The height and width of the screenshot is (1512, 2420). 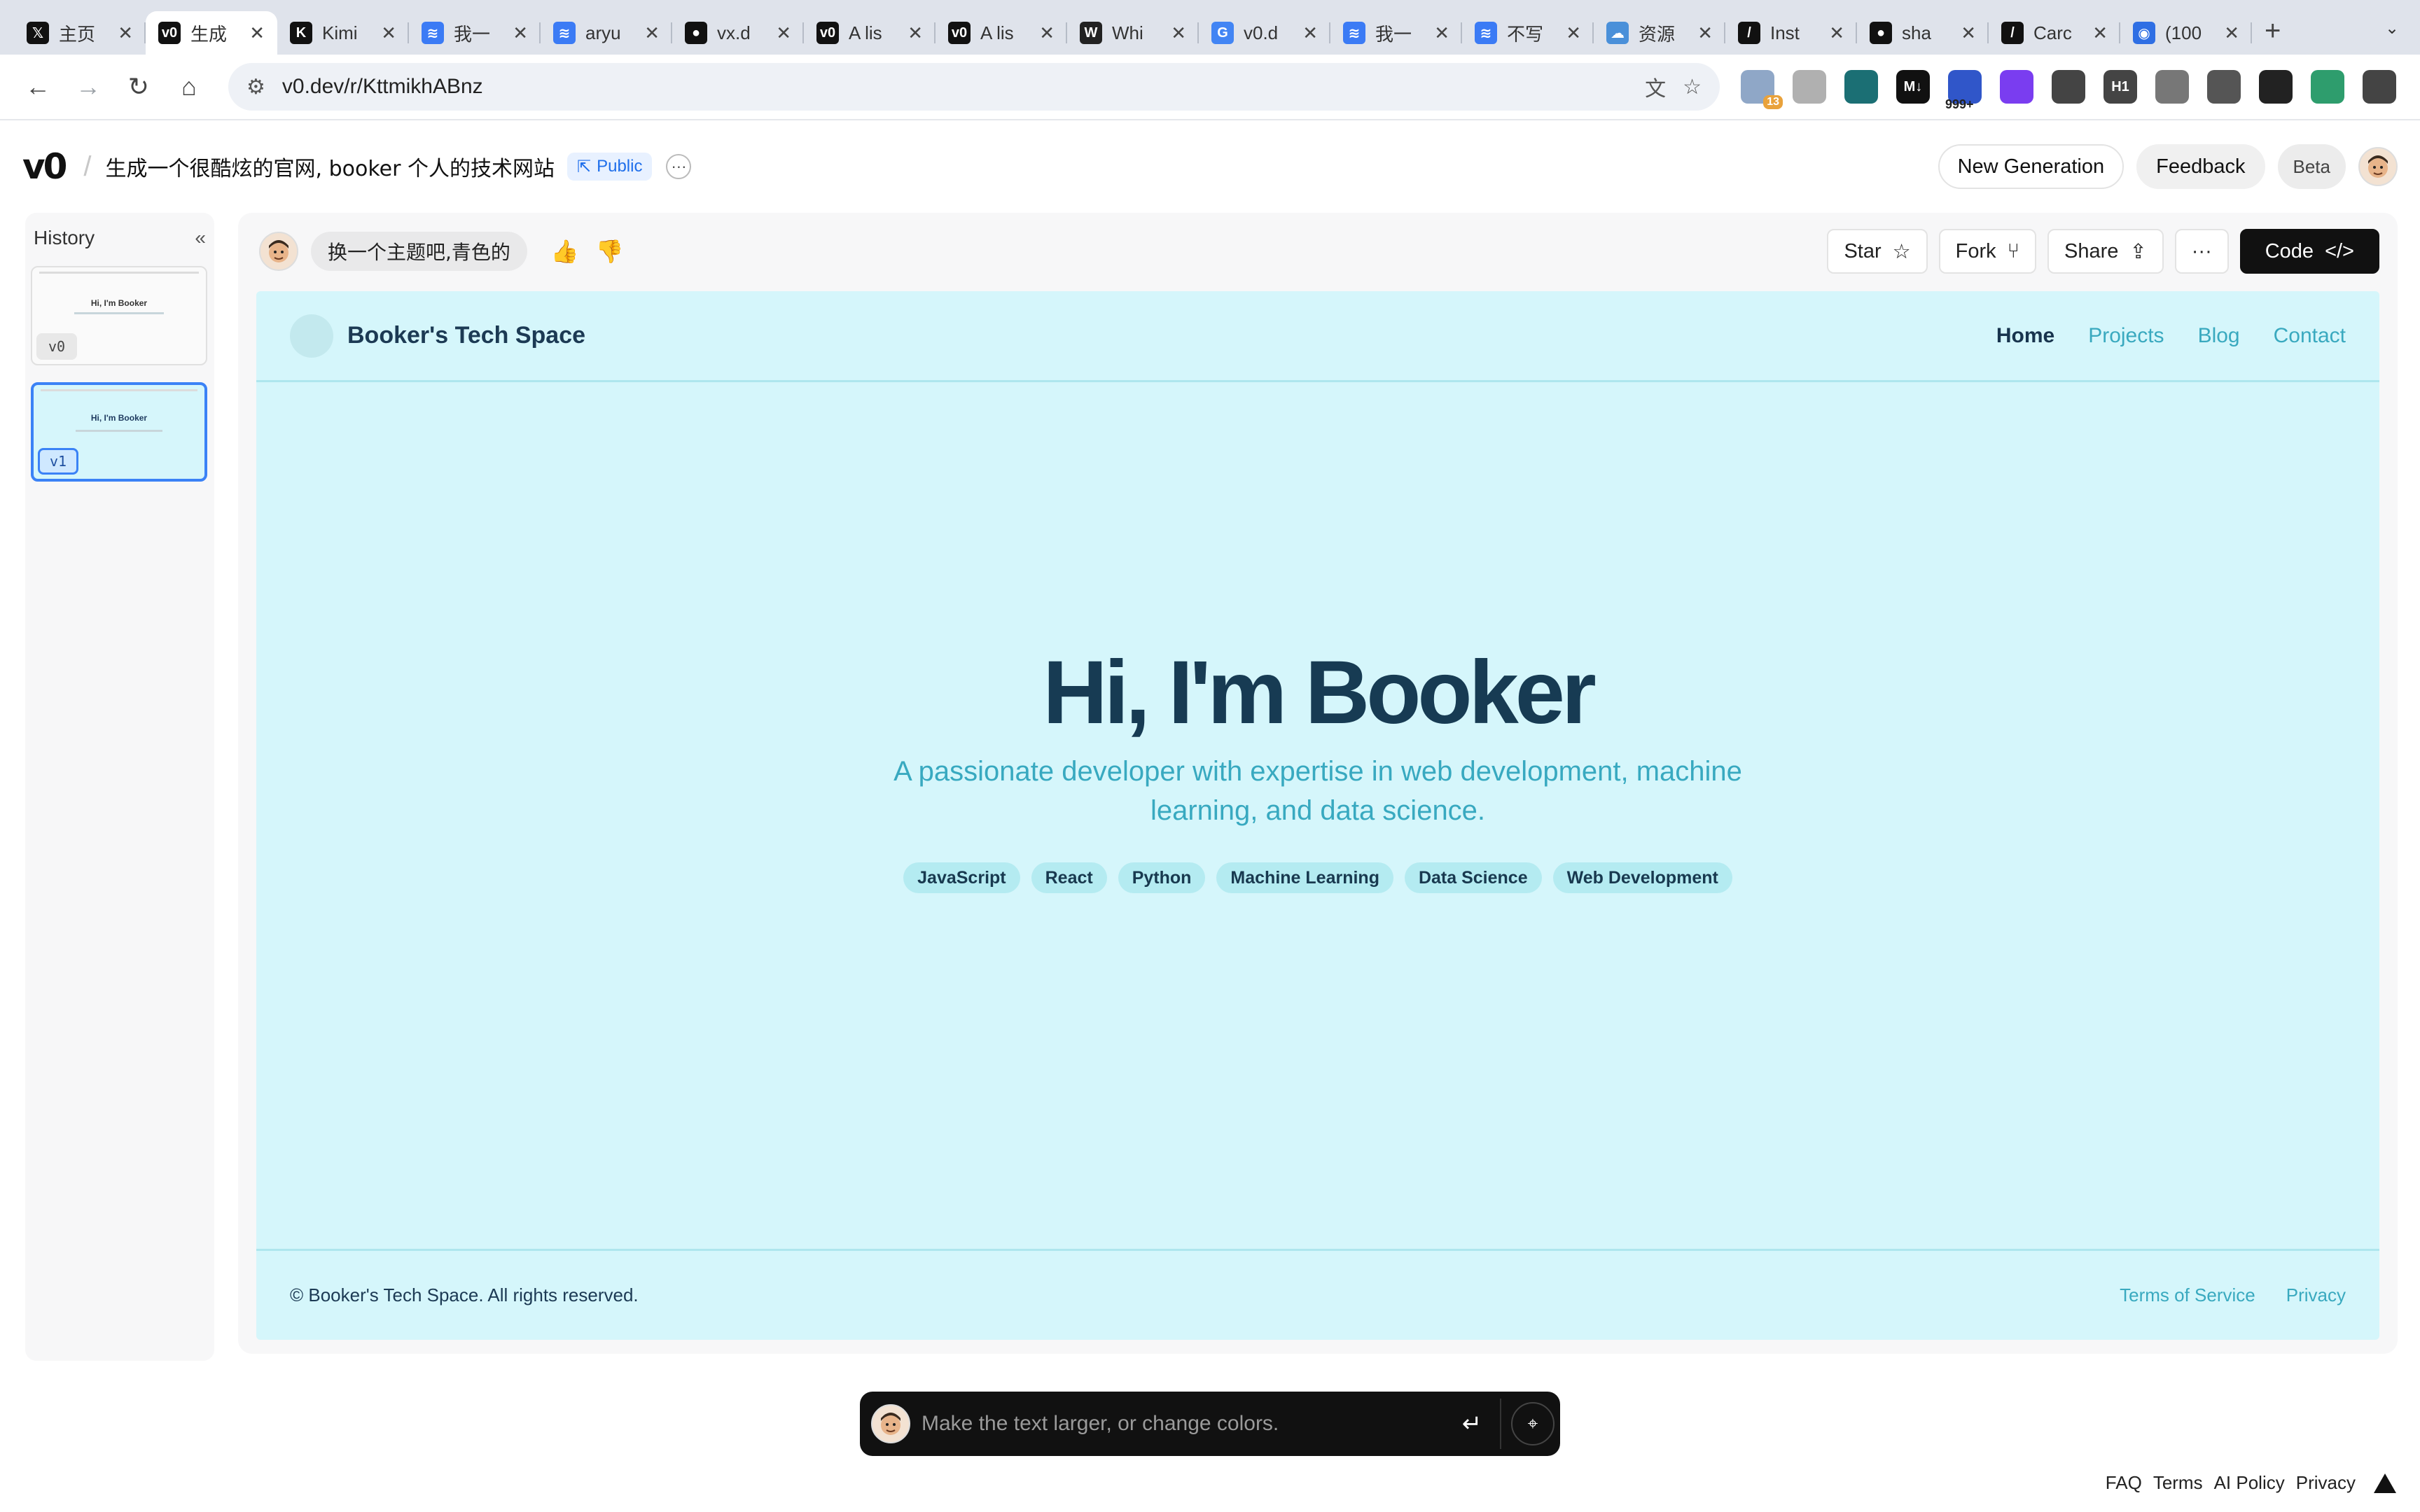 I want to click on browser-tab: ● vx.d ✕, so click(x=738, y=33).